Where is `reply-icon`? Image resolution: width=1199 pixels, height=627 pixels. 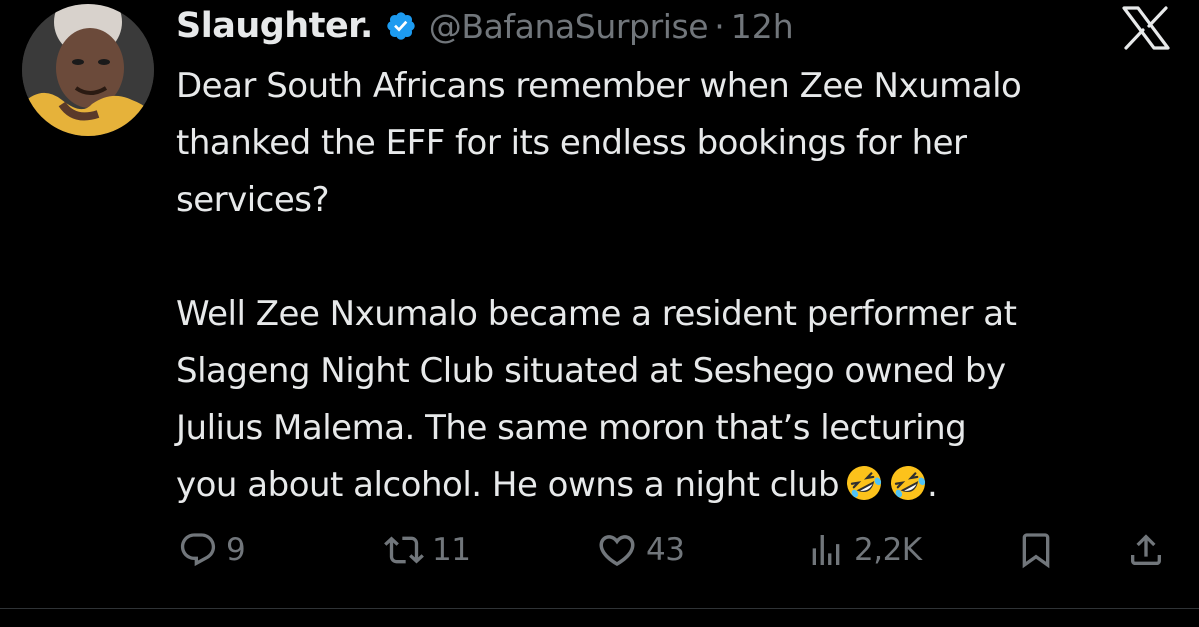
reply-icon is located at coordinates (198, 550).